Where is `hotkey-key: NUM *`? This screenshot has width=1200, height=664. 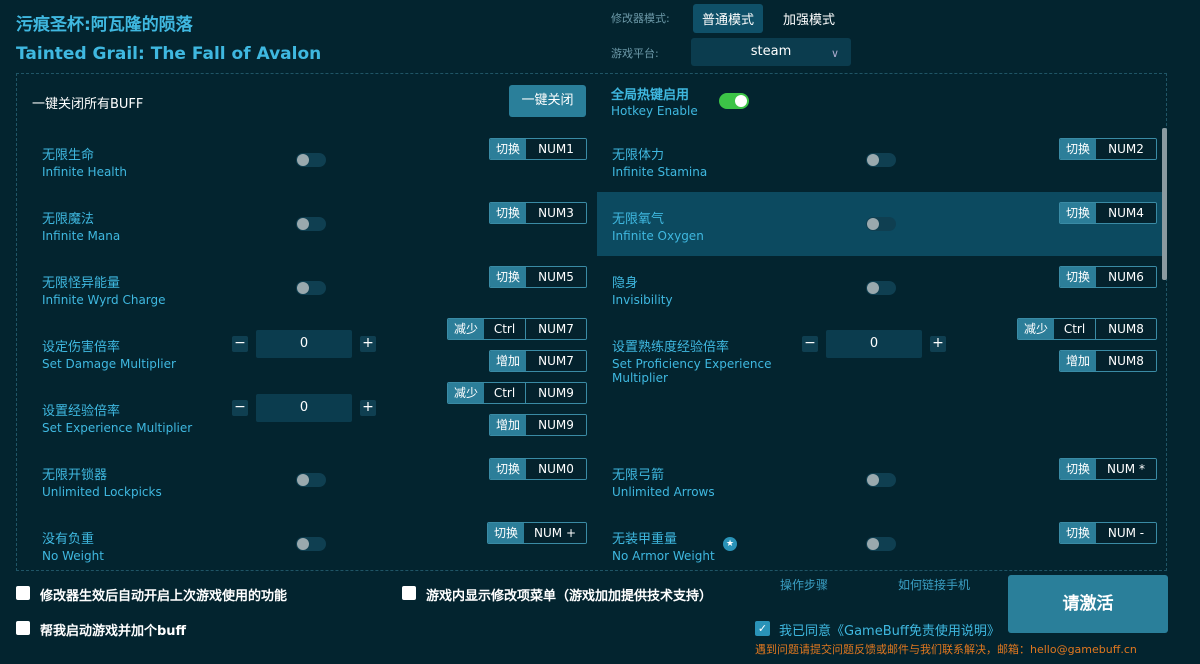 hotkey-key: NUM * is located at coordinates (1126, 469).